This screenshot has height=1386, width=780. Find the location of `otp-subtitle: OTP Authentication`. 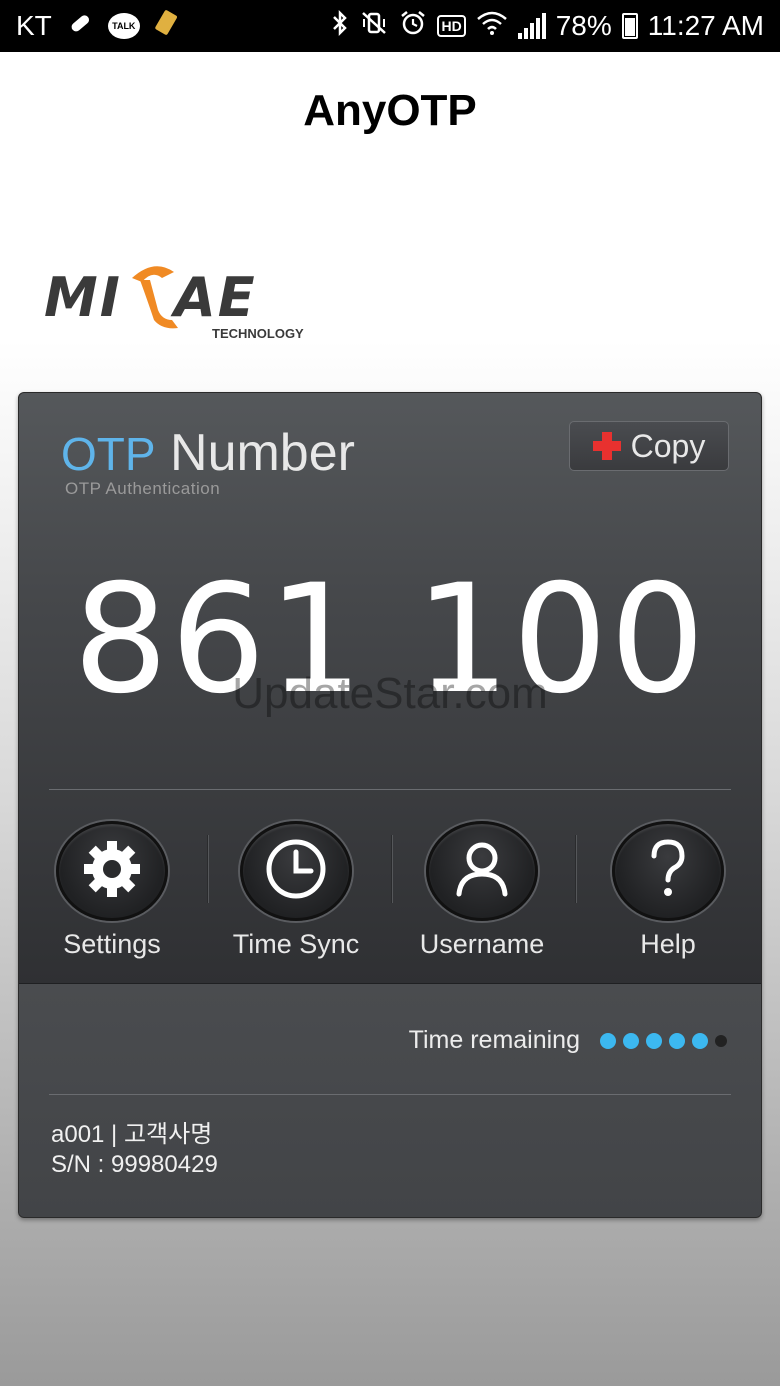

otp-subtitle: OTP Authentication is located at coordinates (143, 488).